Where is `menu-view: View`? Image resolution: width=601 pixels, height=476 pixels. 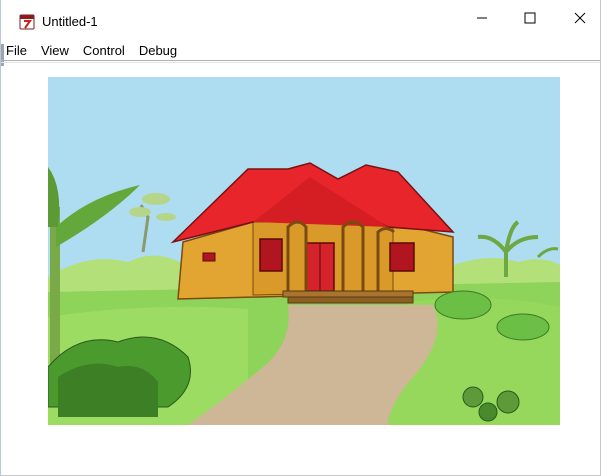
menu-view: View is located at coordinates (55, 50).